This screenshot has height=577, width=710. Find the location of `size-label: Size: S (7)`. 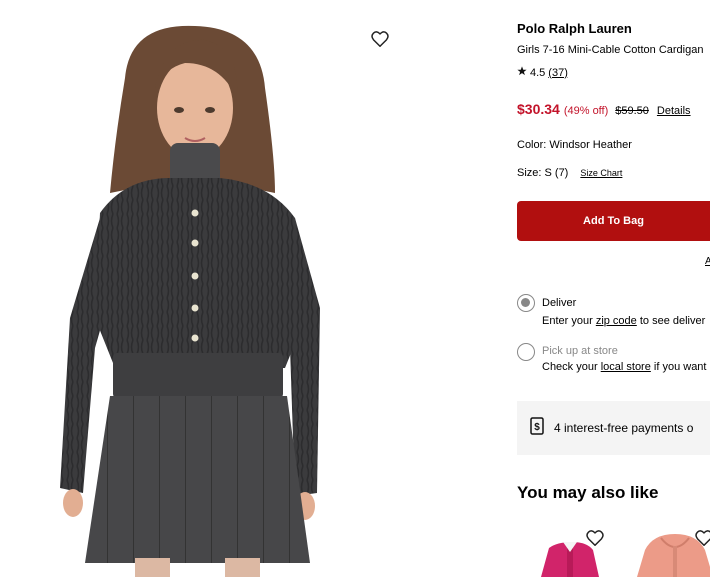

size-label: Size: S (7) is located at coordinates (543, 173).